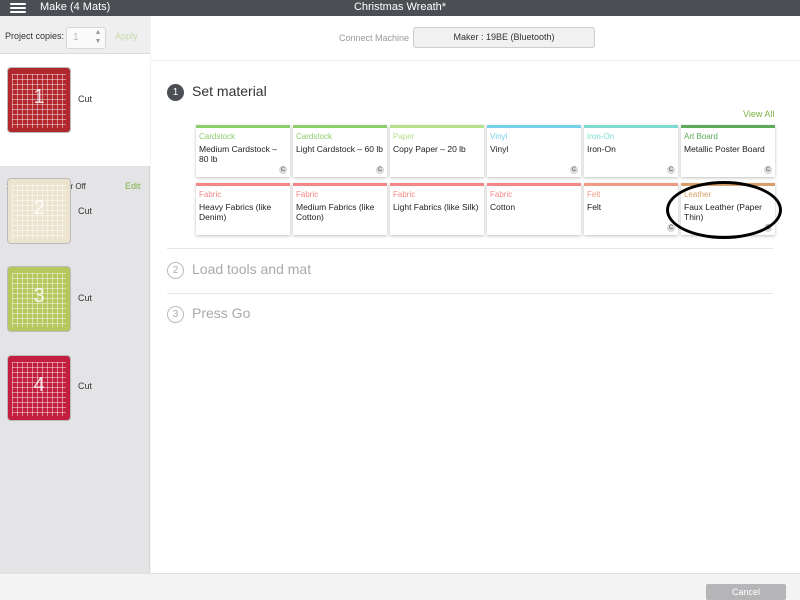 This screenshot has width=800, height=600. I want to click on mat-number: 2, so click(39, 208).